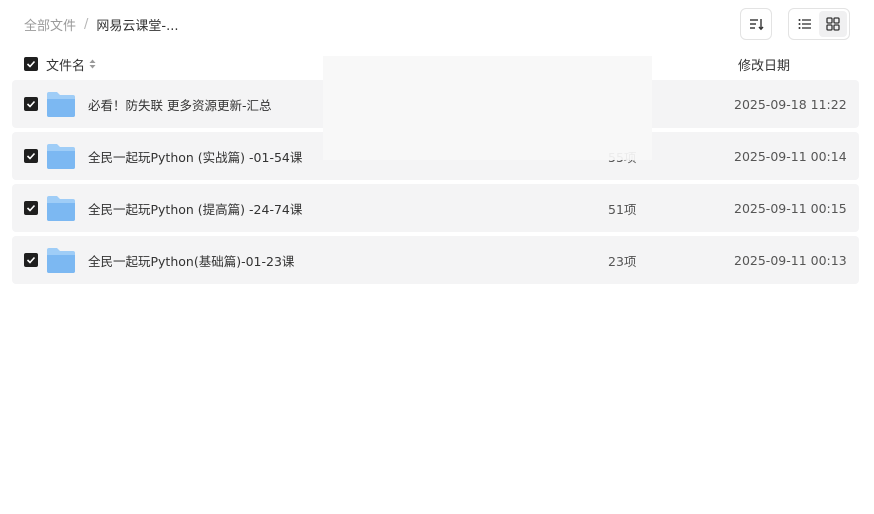 The image size is (874, 514). What do you see at coordinates (790, 156) in the screenshot?
I see `modified-date: 2025-09-11 00:14` at bounding box center [790, 156].